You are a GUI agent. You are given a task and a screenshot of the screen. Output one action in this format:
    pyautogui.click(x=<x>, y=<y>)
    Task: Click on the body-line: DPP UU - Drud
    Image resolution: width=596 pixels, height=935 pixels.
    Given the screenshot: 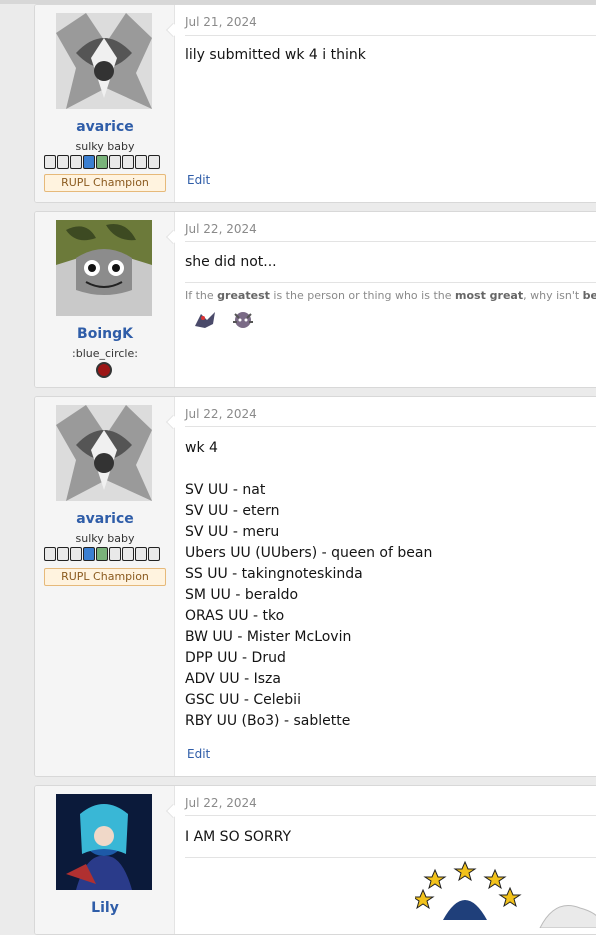 What is the action you would take?
    pyautogui.click(x=235, y=658)
    